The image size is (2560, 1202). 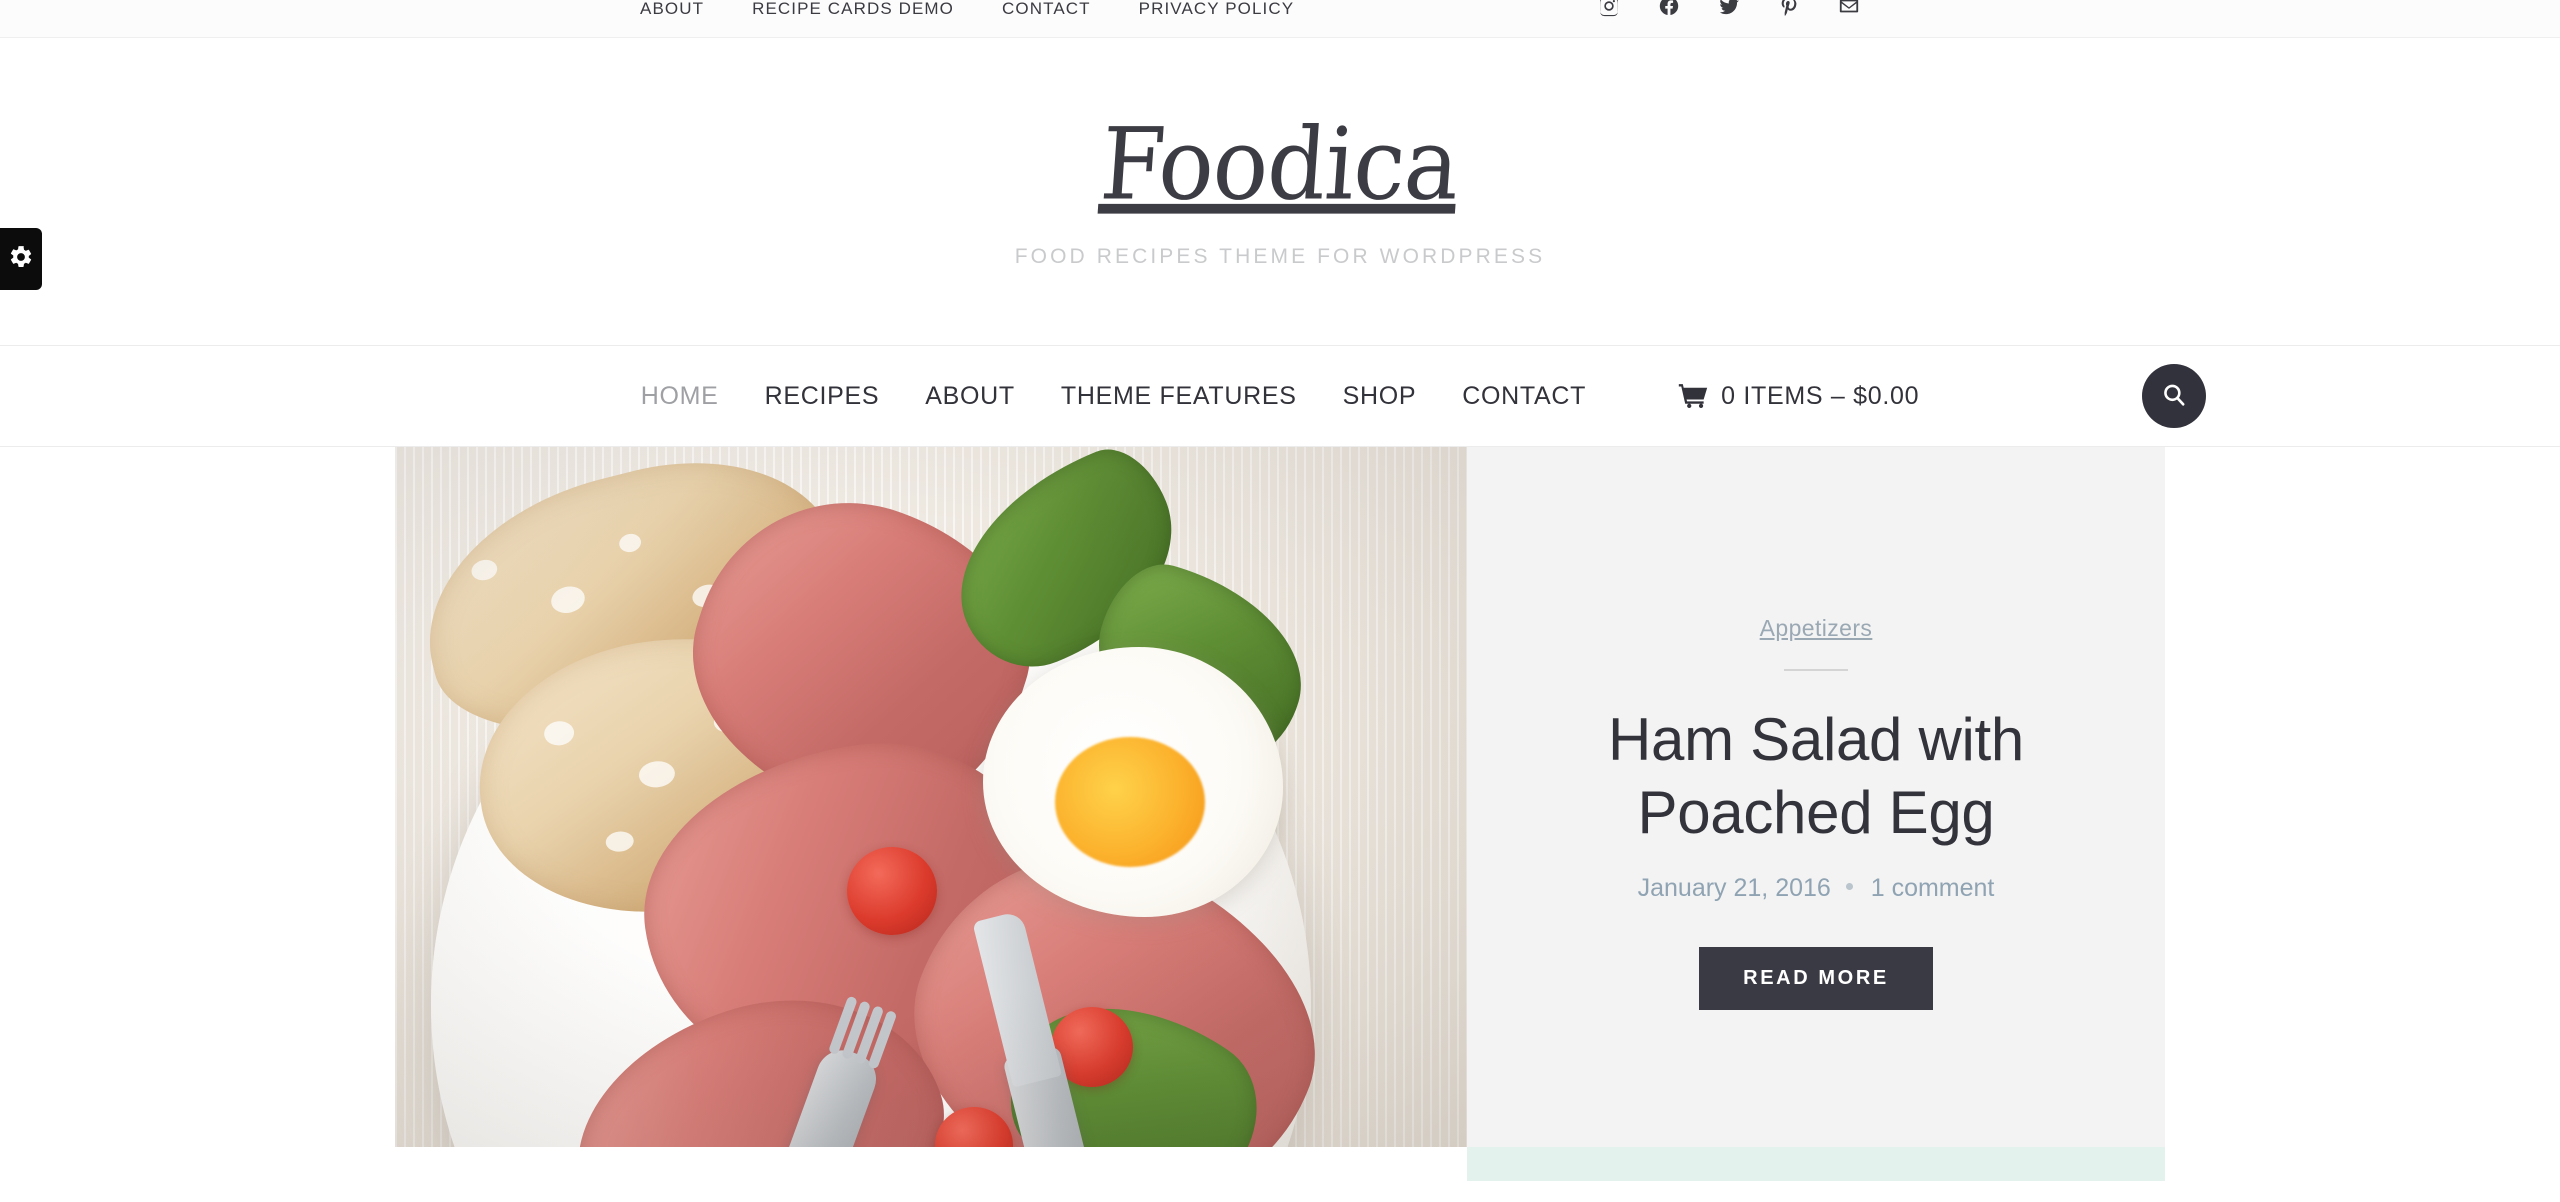 I want to click on category-divider, so click(x=1816, y=670).